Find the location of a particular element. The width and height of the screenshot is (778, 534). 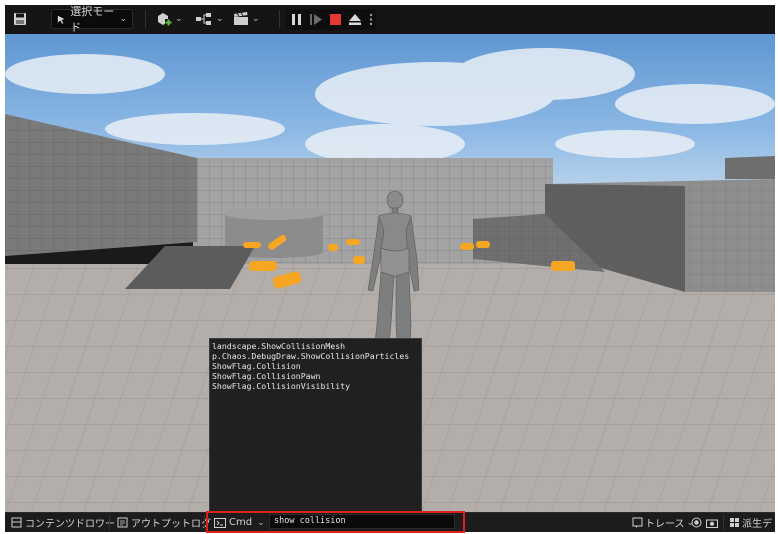

screenshot-button is located at coordinates (712, 522).